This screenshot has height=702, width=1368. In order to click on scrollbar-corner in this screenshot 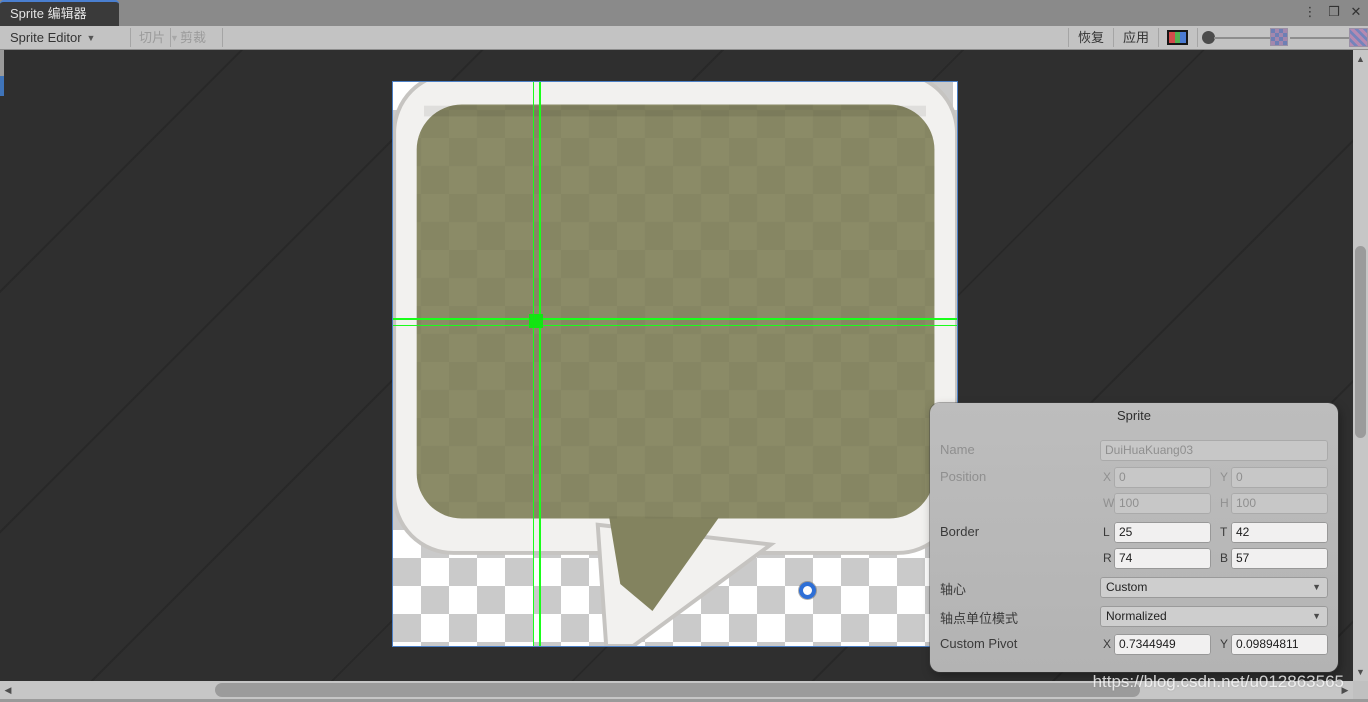, I will do `click(1360, 690)`.